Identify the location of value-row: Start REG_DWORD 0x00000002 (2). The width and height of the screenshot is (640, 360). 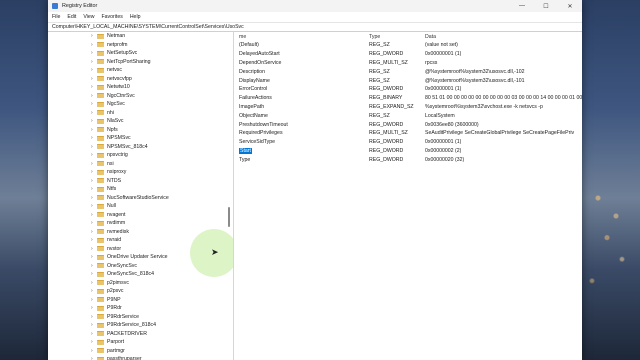
(408, 151).